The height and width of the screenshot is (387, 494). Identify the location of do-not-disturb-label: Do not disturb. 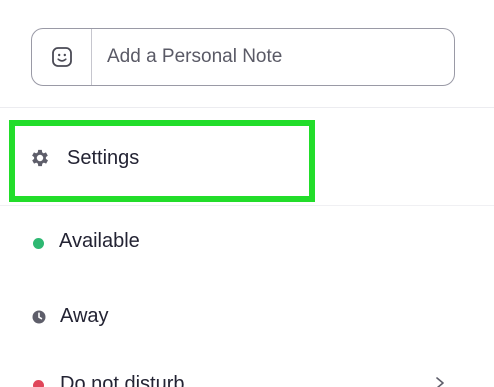
(122, 380).